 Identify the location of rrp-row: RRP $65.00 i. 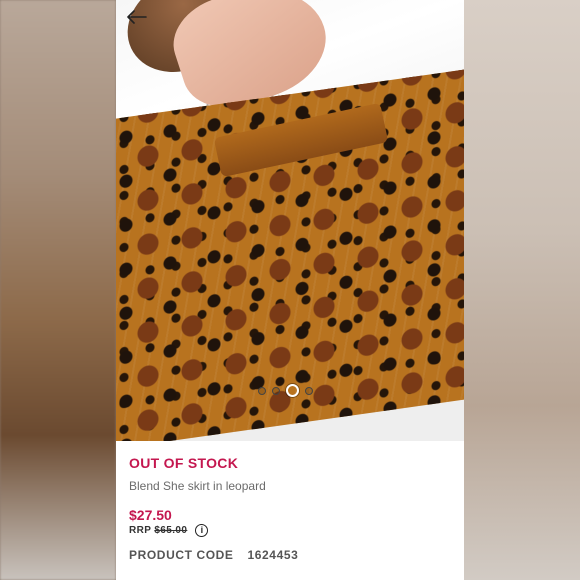
(289, 530).